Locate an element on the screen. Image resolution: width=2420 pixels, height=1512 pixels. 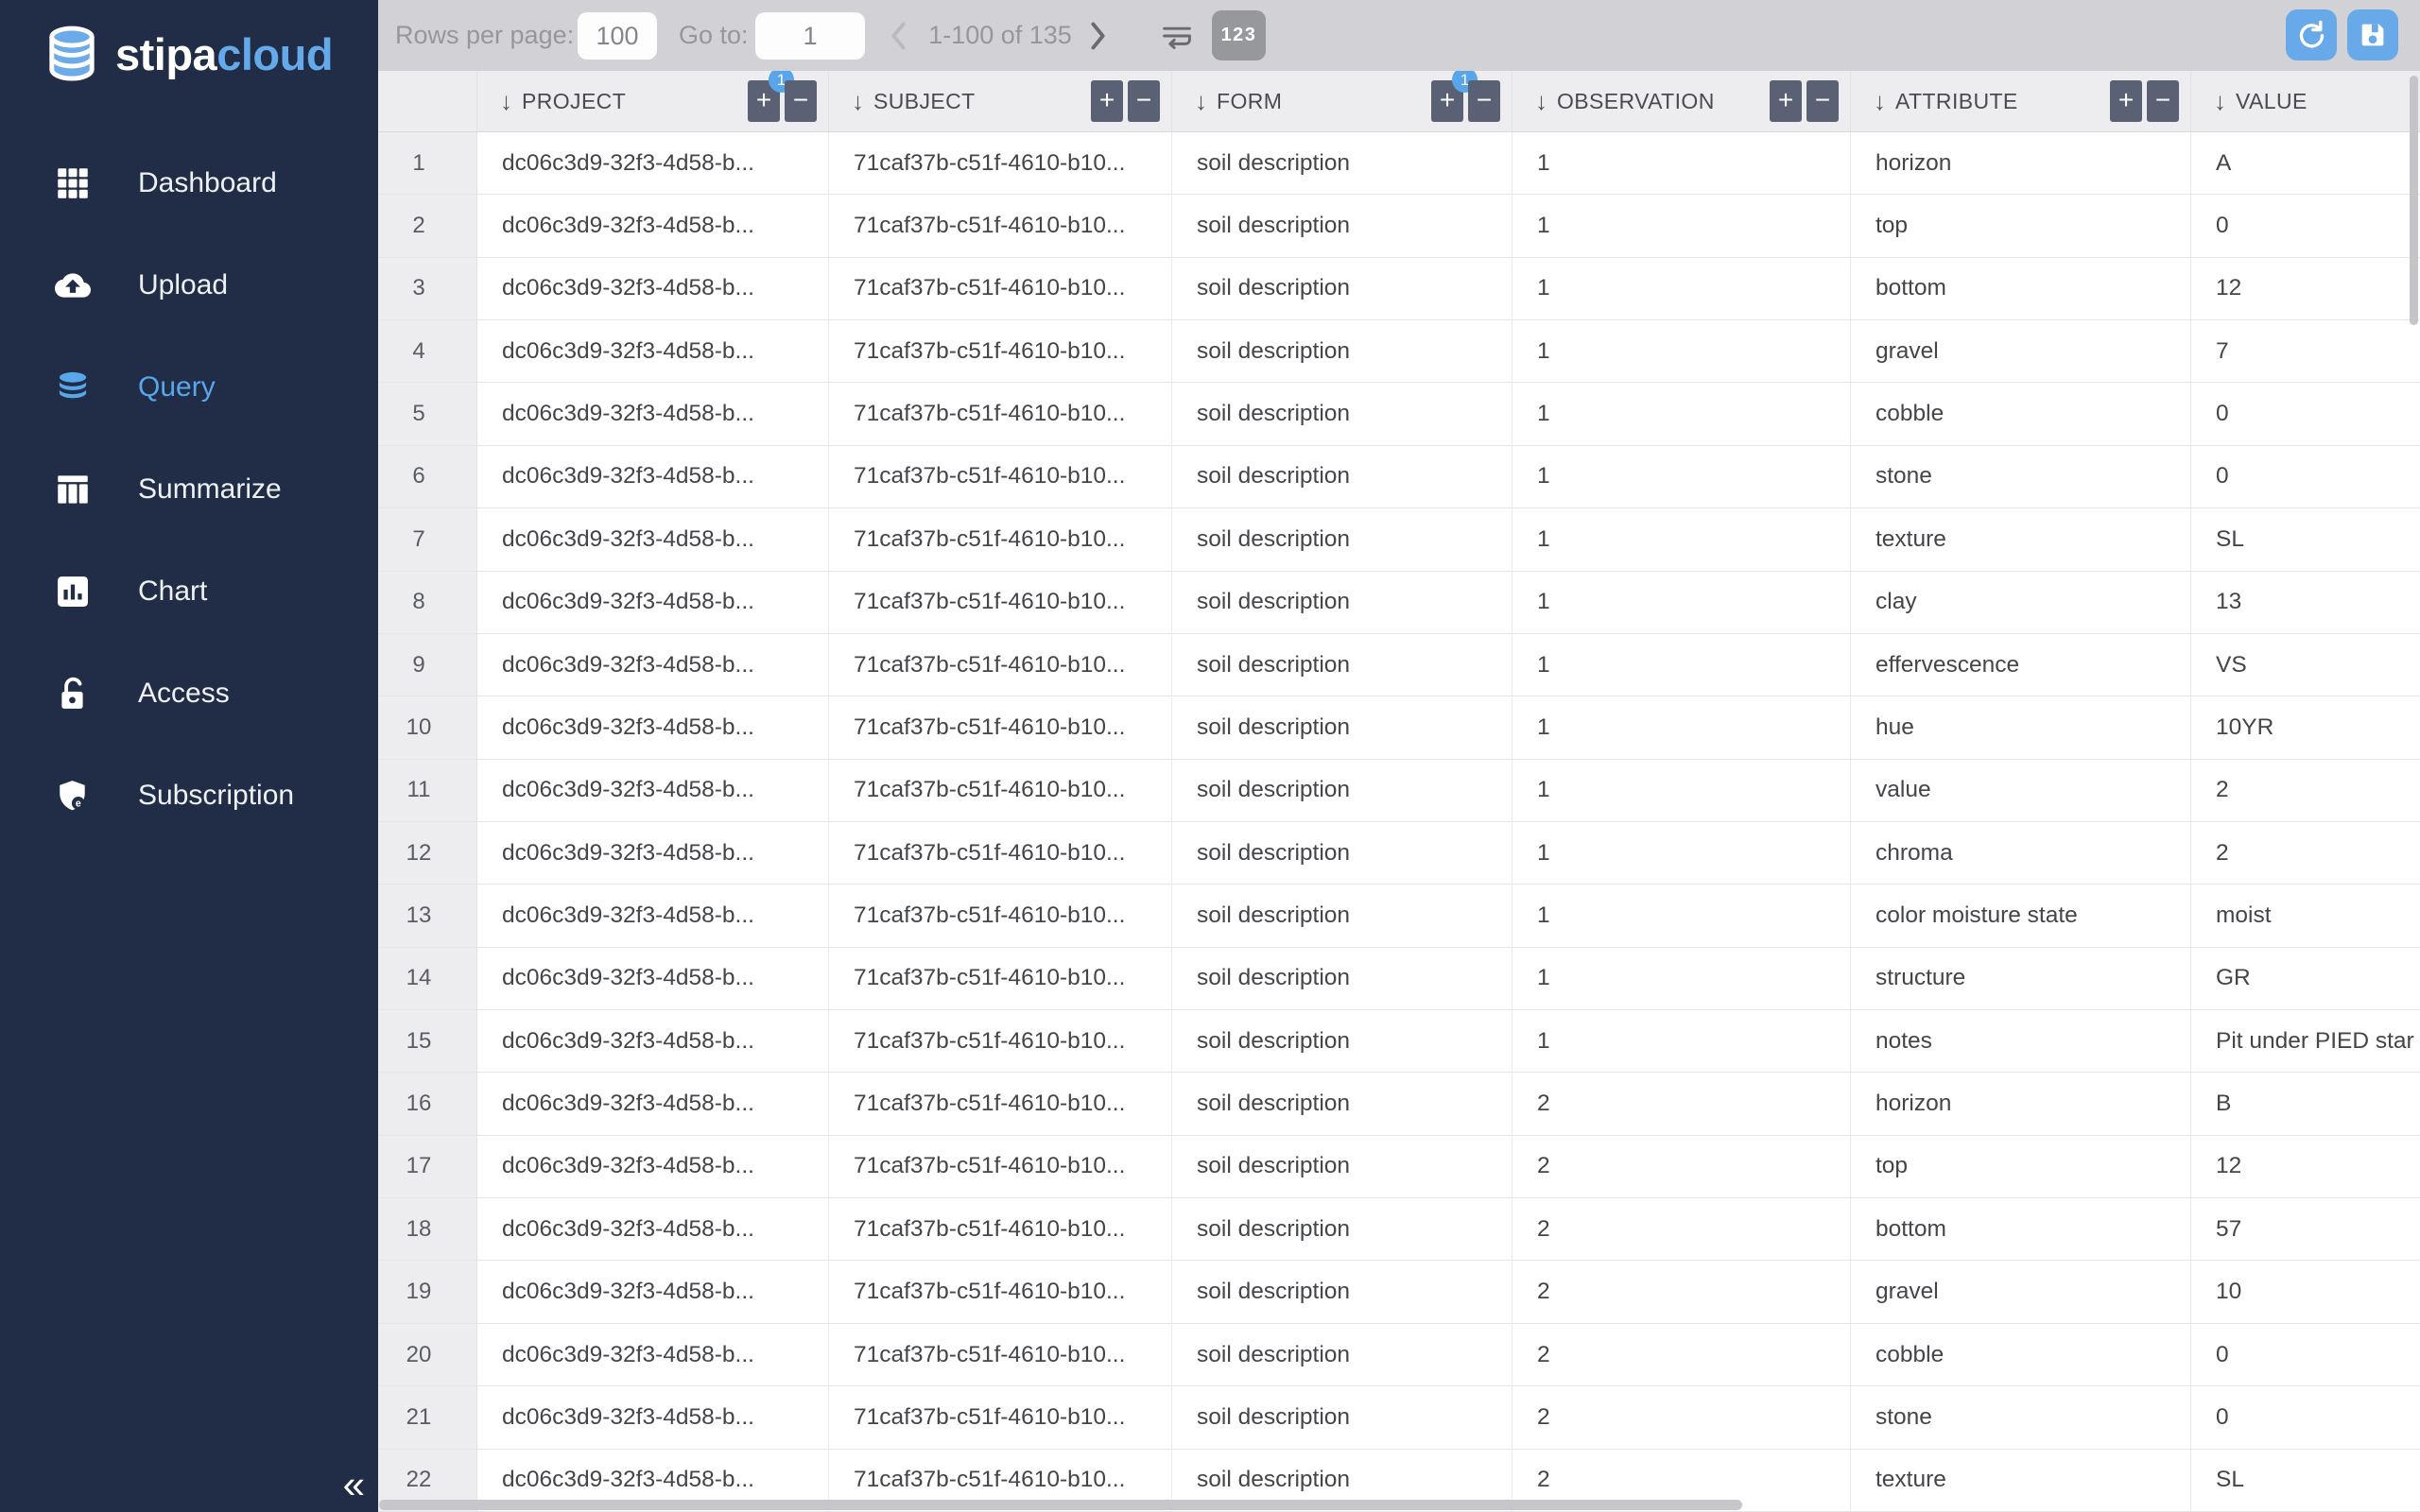
grid-icon is located at coordinates (73, 183).